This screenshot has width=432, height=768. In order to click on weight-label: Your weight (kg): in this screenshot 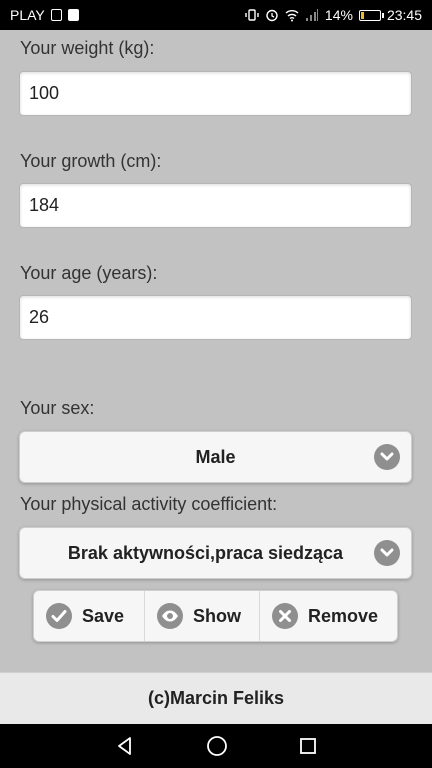, I will do `click(87, 48)`.